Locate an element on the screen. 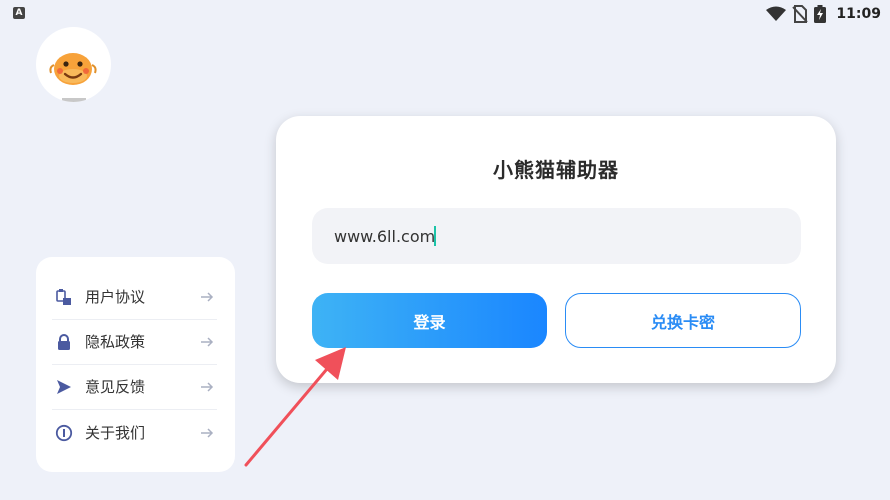 The width and height of the screenshot is (890, 500). menu-item-about-us: 关于我们 is located at coordinates (134, 432).